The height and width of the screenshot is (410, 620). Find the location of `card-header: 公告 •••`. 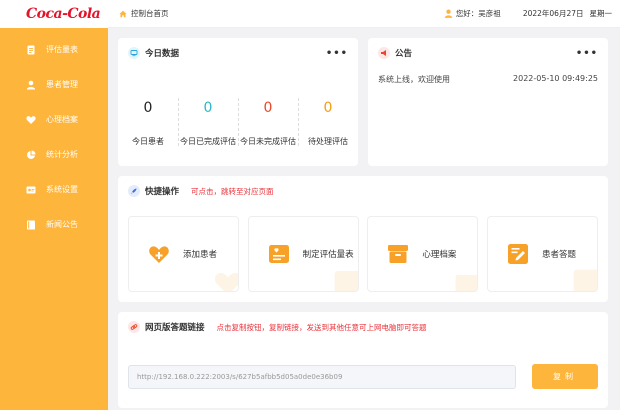

card-header: 公告 ••• is located at coordinates (488, 53).